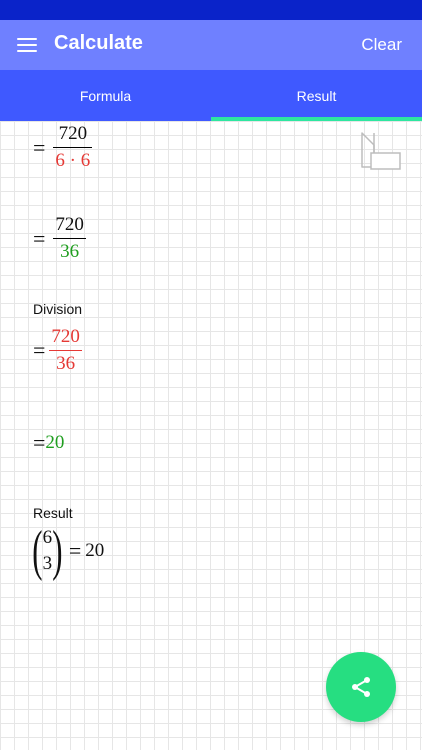 The width and height of the screenshot is (422, 750). I want to click on step-3-numerator: 720, so click(65, 336).